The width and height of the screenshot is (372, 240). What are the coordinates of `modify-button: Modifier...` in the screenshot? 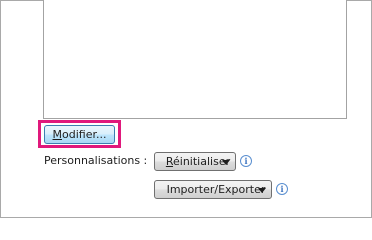 It's located at (79, 134).